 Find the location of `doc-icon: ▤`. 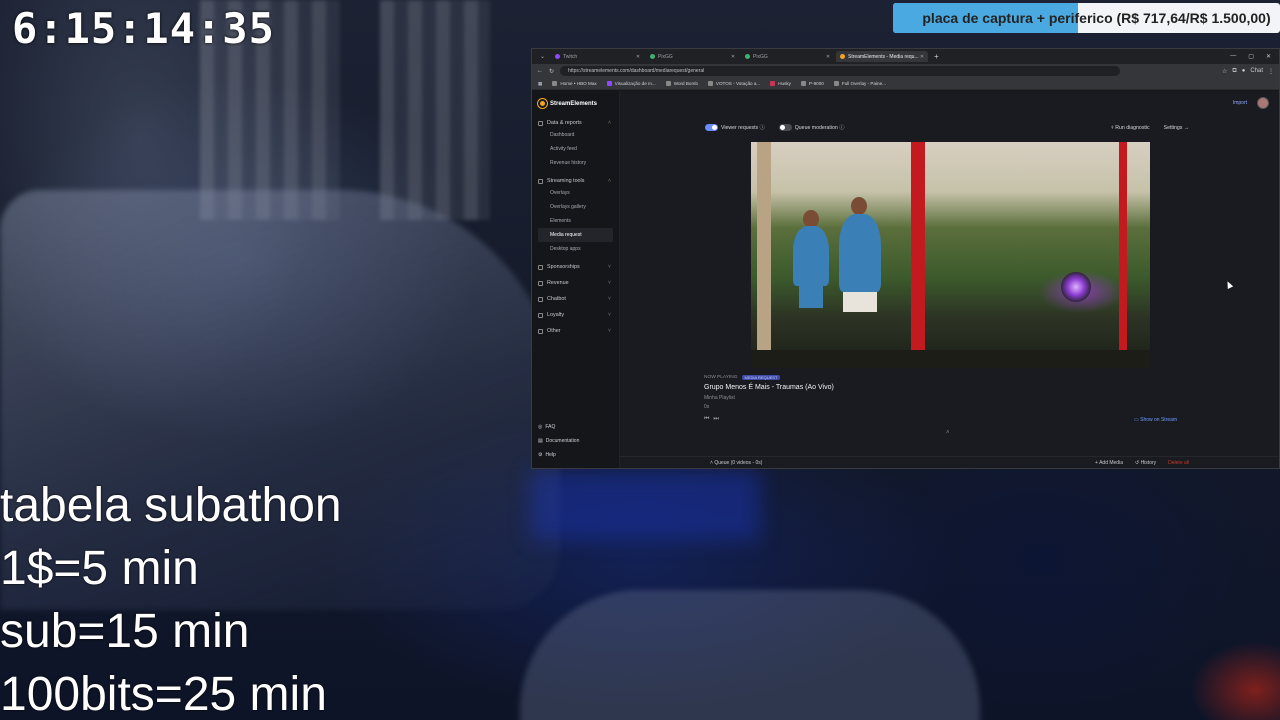

doc-icon: ▤ is located at coordinates (540, 441).